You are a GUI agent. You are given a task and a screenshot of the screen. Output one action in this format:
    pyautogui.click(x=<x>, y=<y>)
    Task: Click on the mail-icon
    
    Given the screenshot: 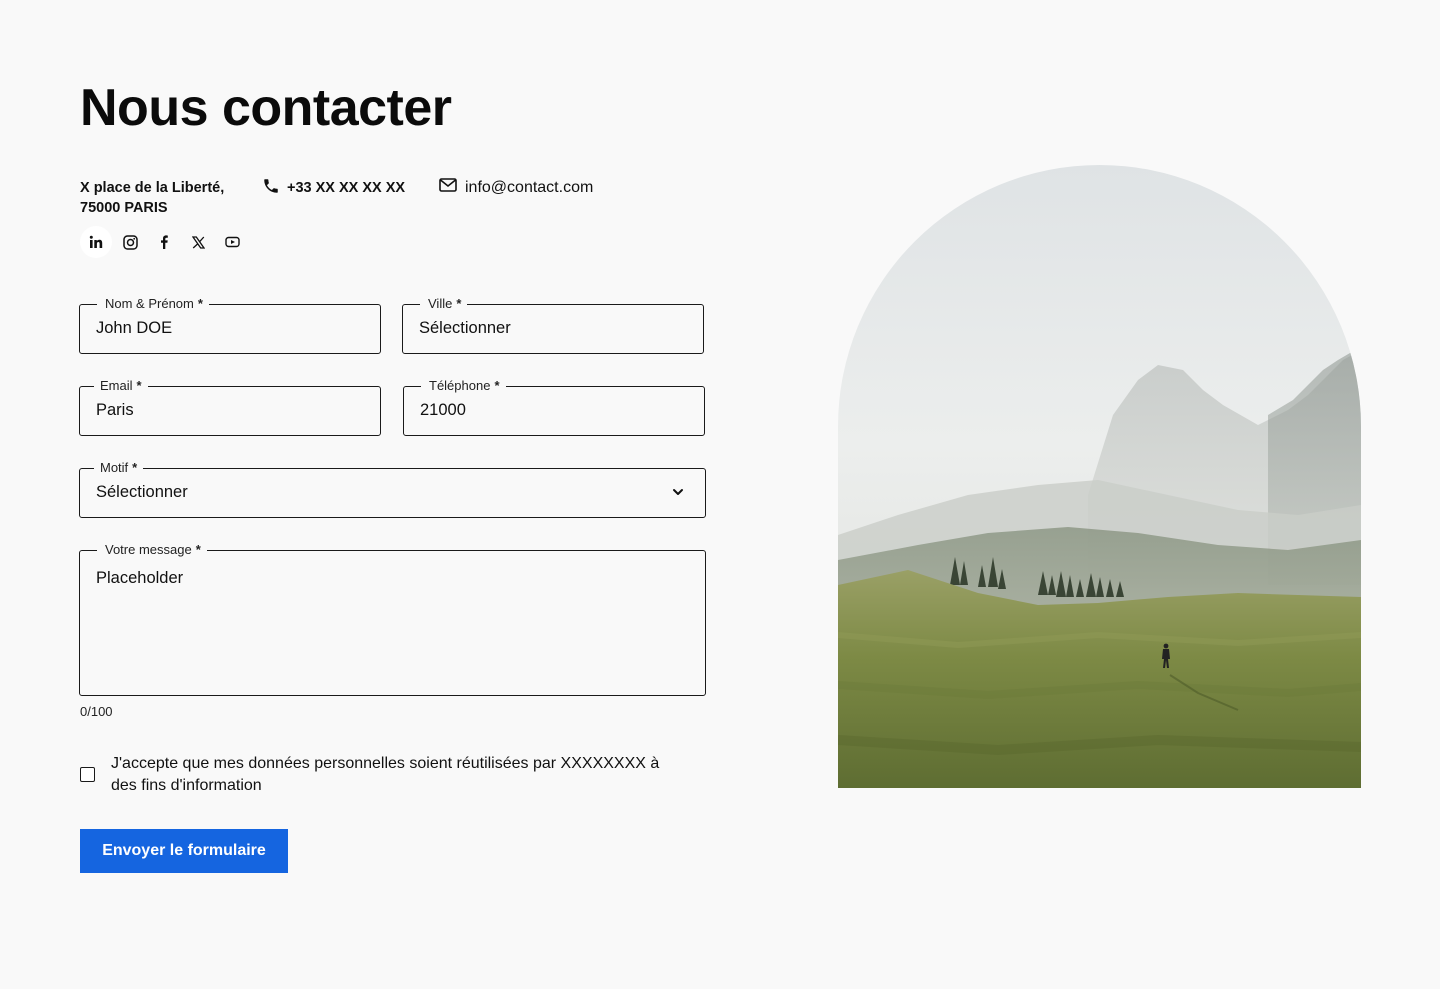 What is the action you would take?
    pyautogui.click(x=448, y=187)
    